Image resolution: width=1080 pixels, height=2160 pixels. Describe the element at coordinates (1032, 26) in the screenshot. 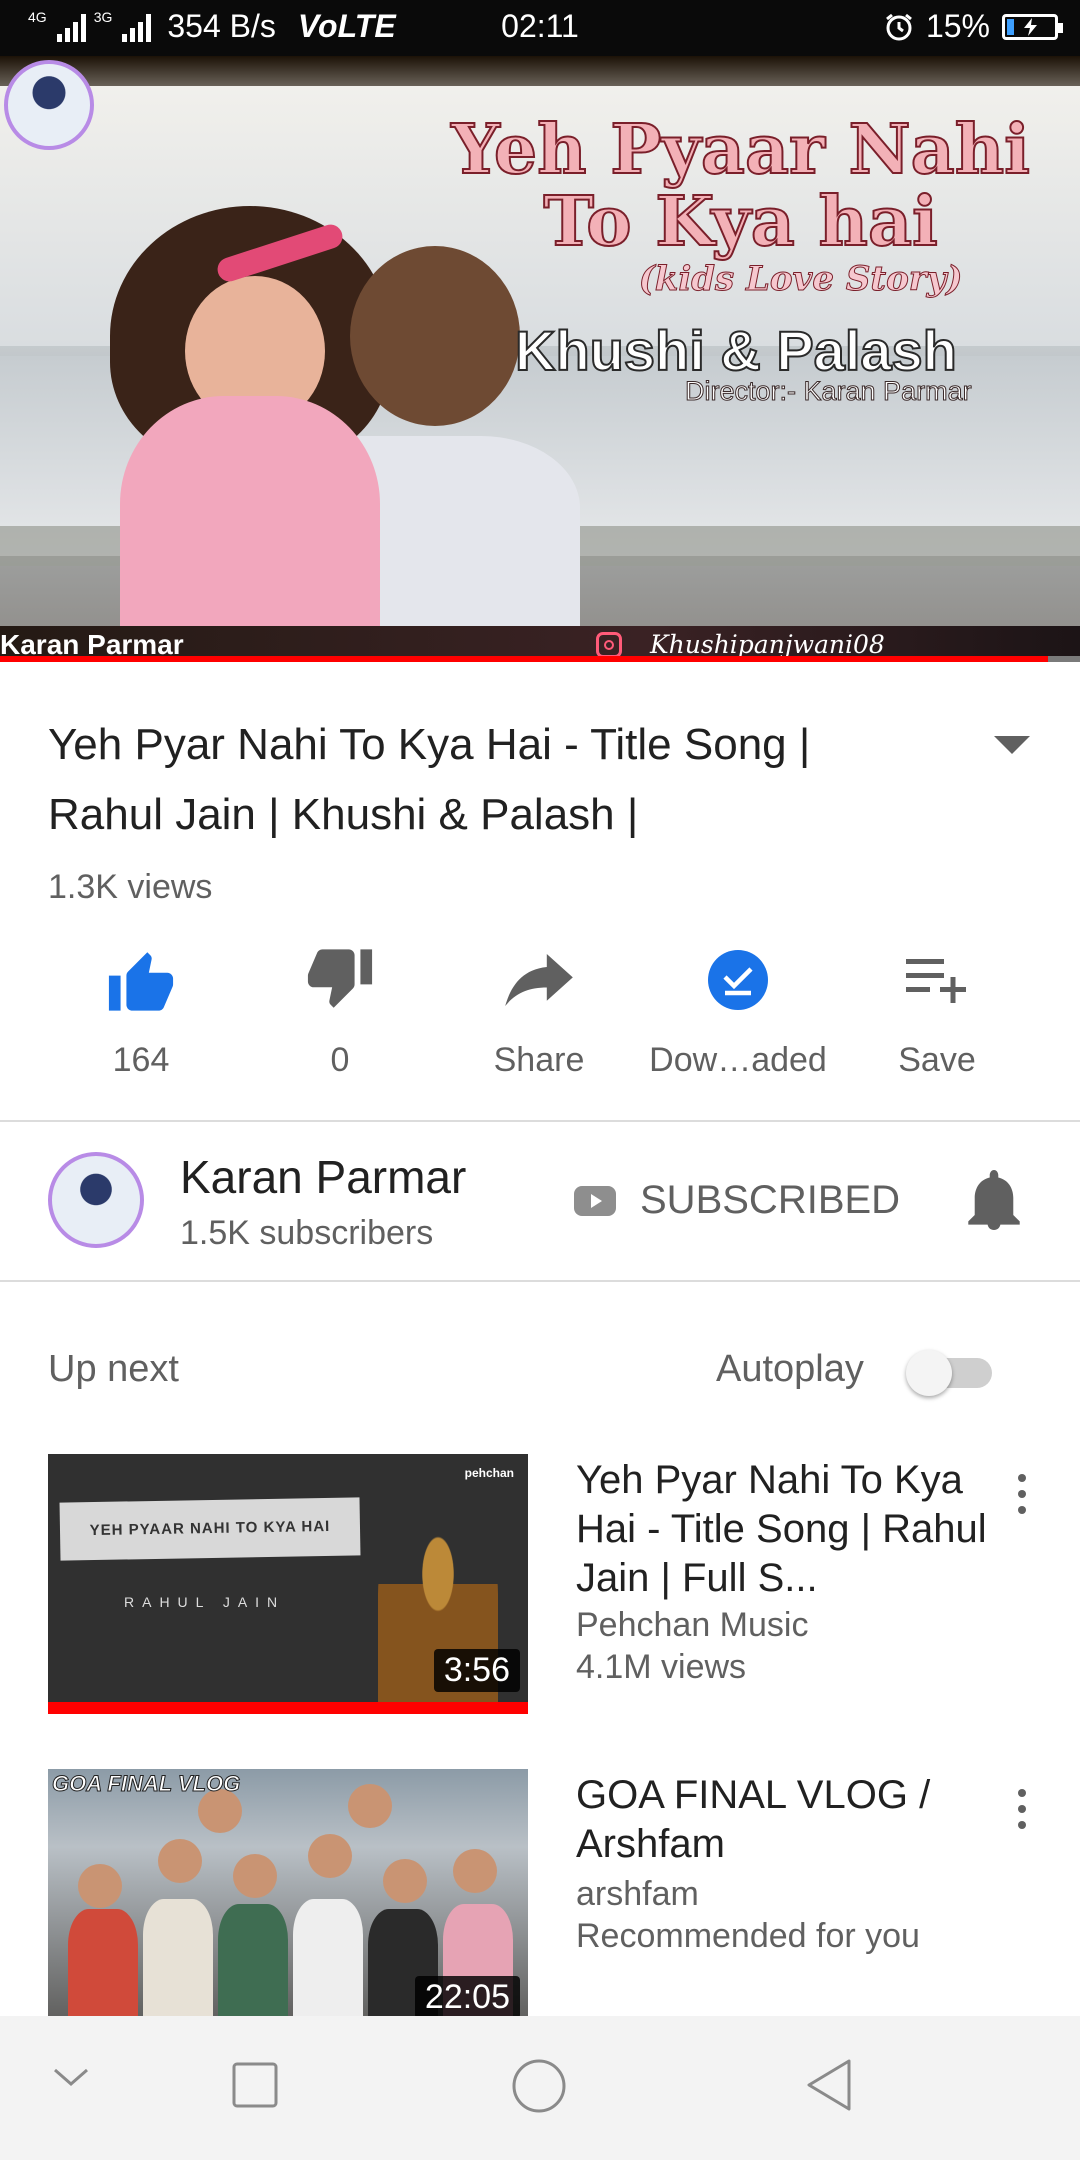

I see `battery-icon` at that location.